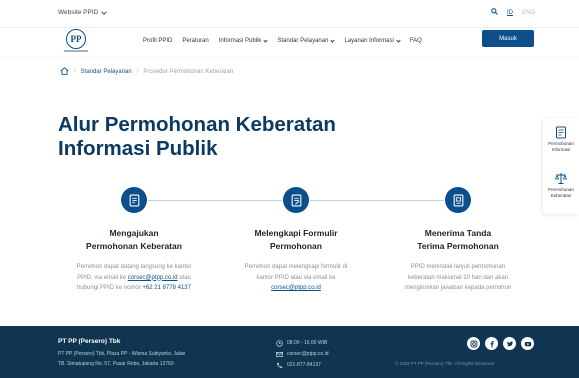  I want to click on nav-item-label: Profil PPID, so click(158, 41).